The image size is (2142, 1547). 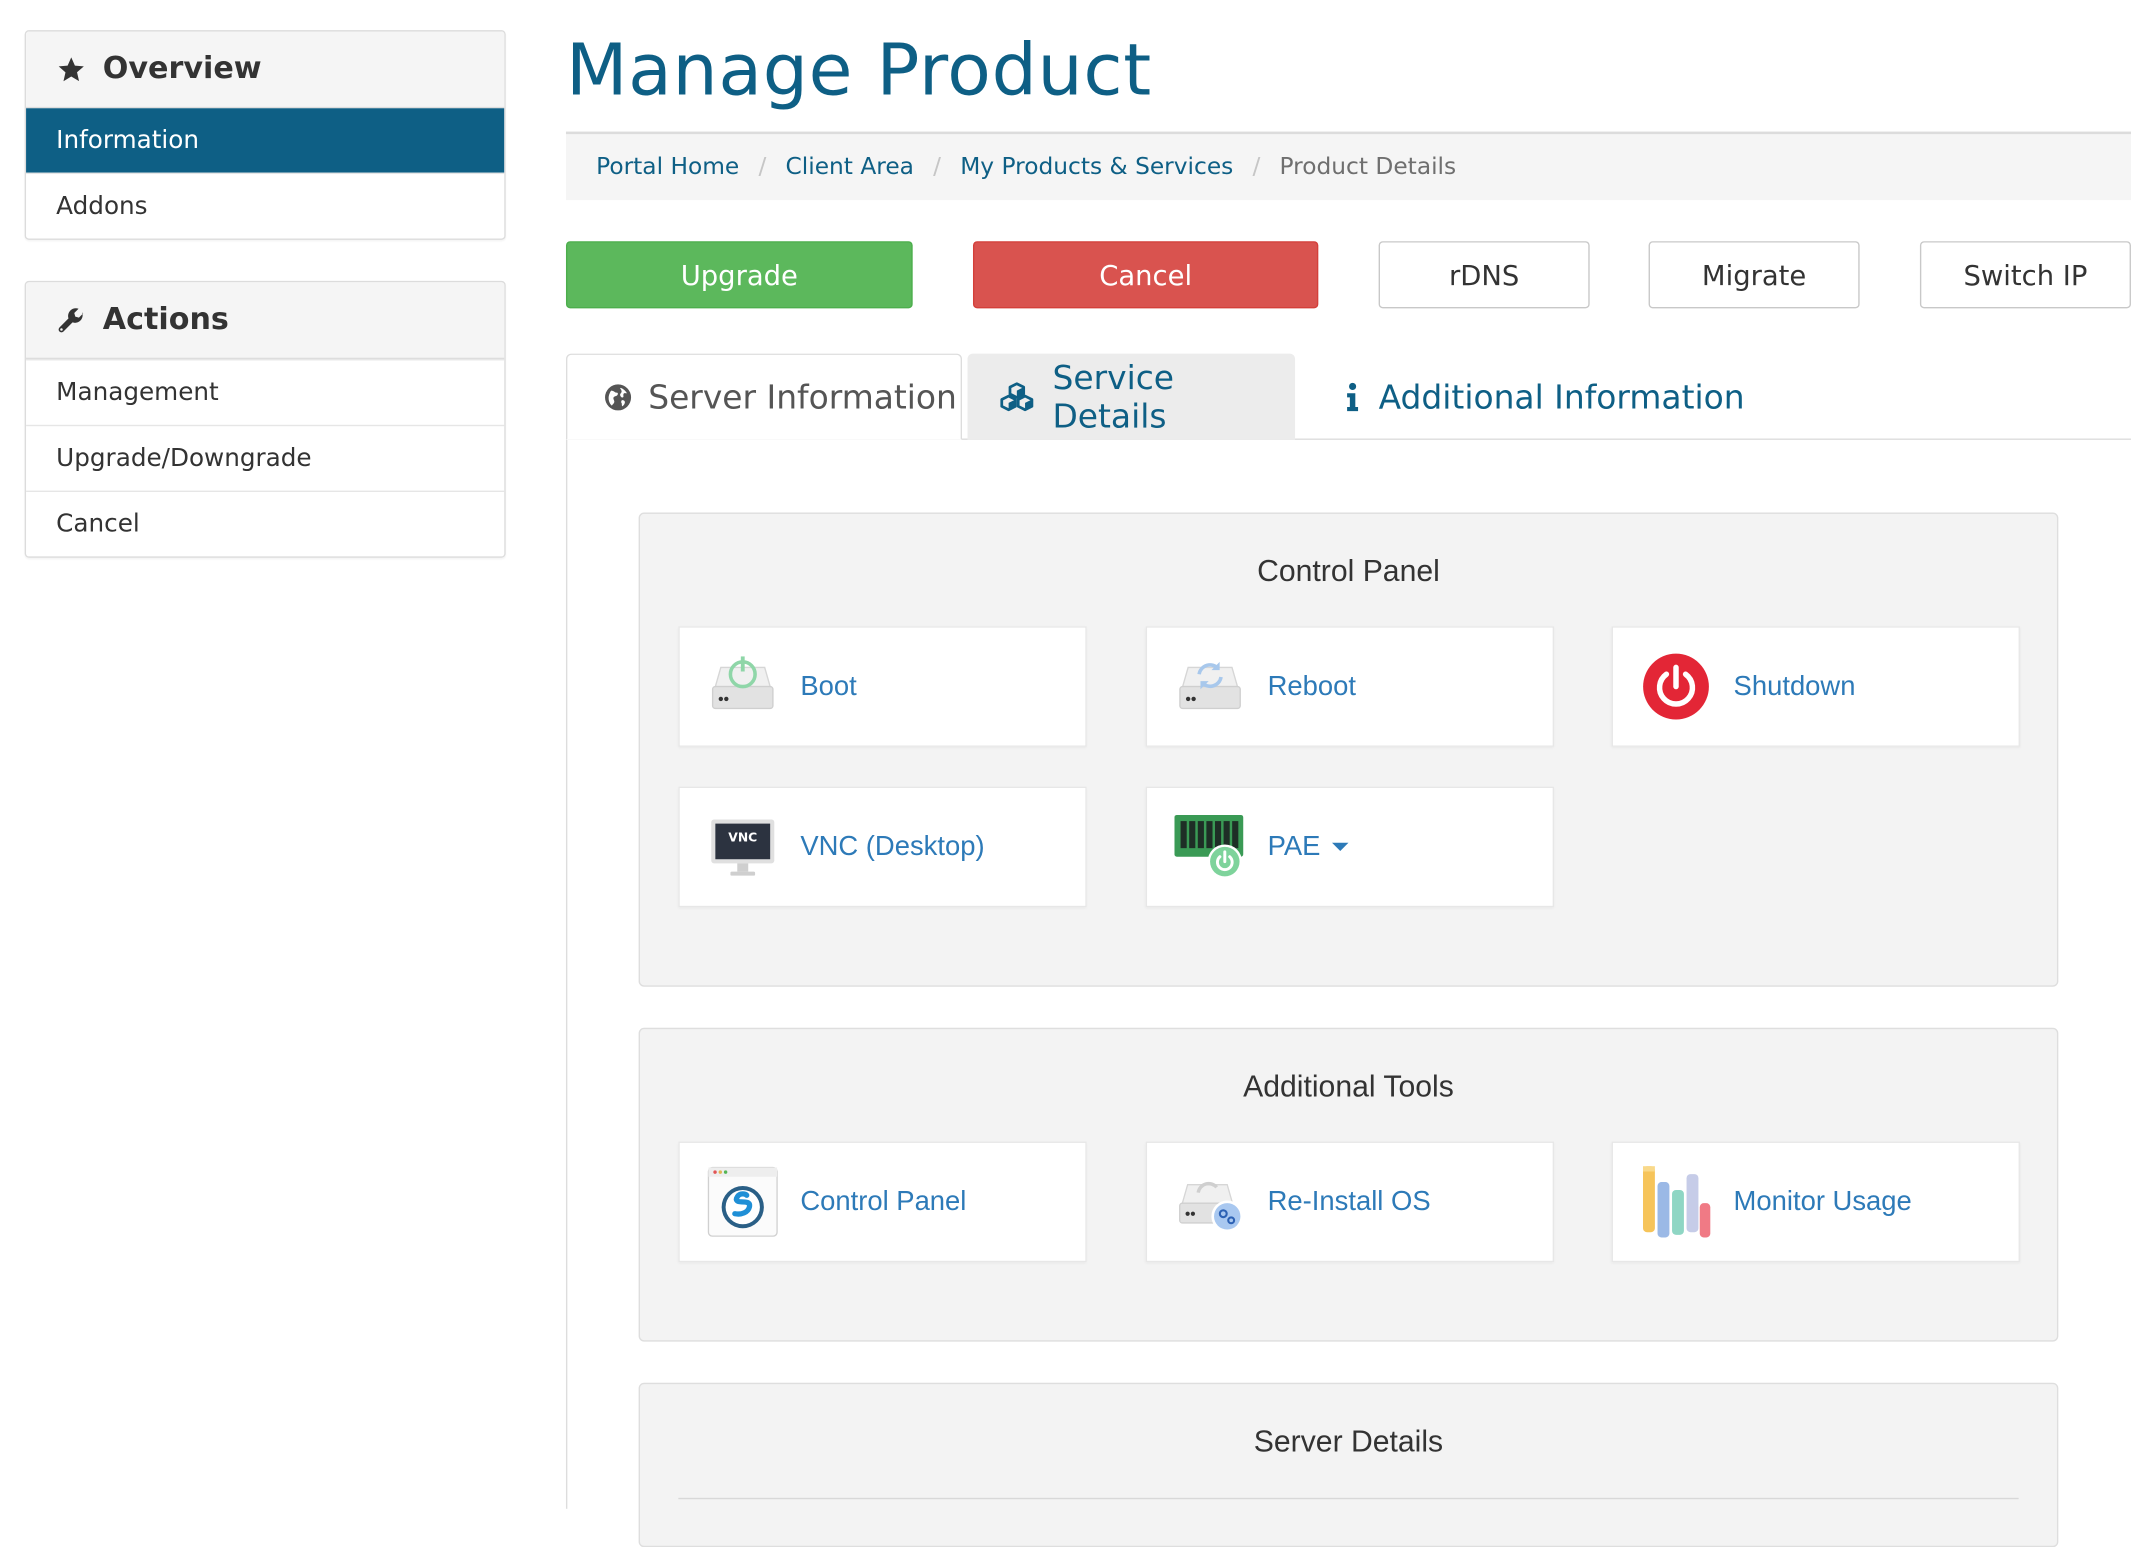 What do you see at coordinates (1675, 1202) in the screenshot?
I see `usage-bars-icon` at bounding box center [1675, 1202].